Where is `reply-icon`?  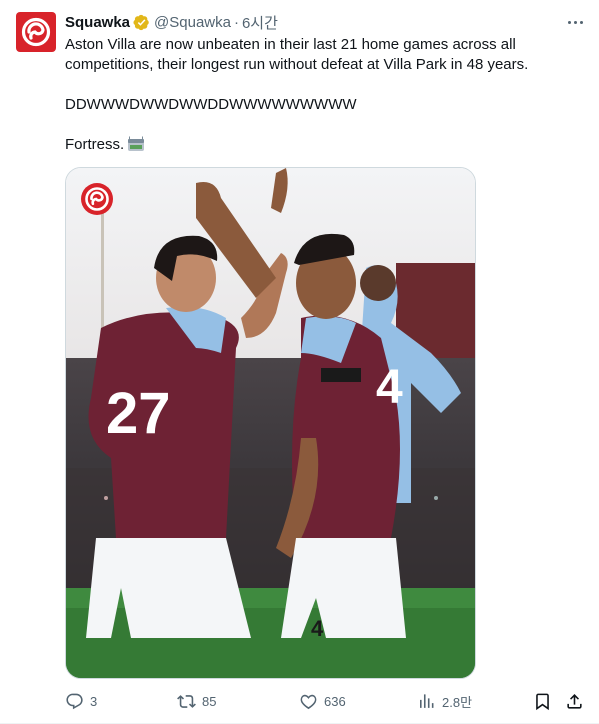
reply-icon is located at coordinates (74, 701).